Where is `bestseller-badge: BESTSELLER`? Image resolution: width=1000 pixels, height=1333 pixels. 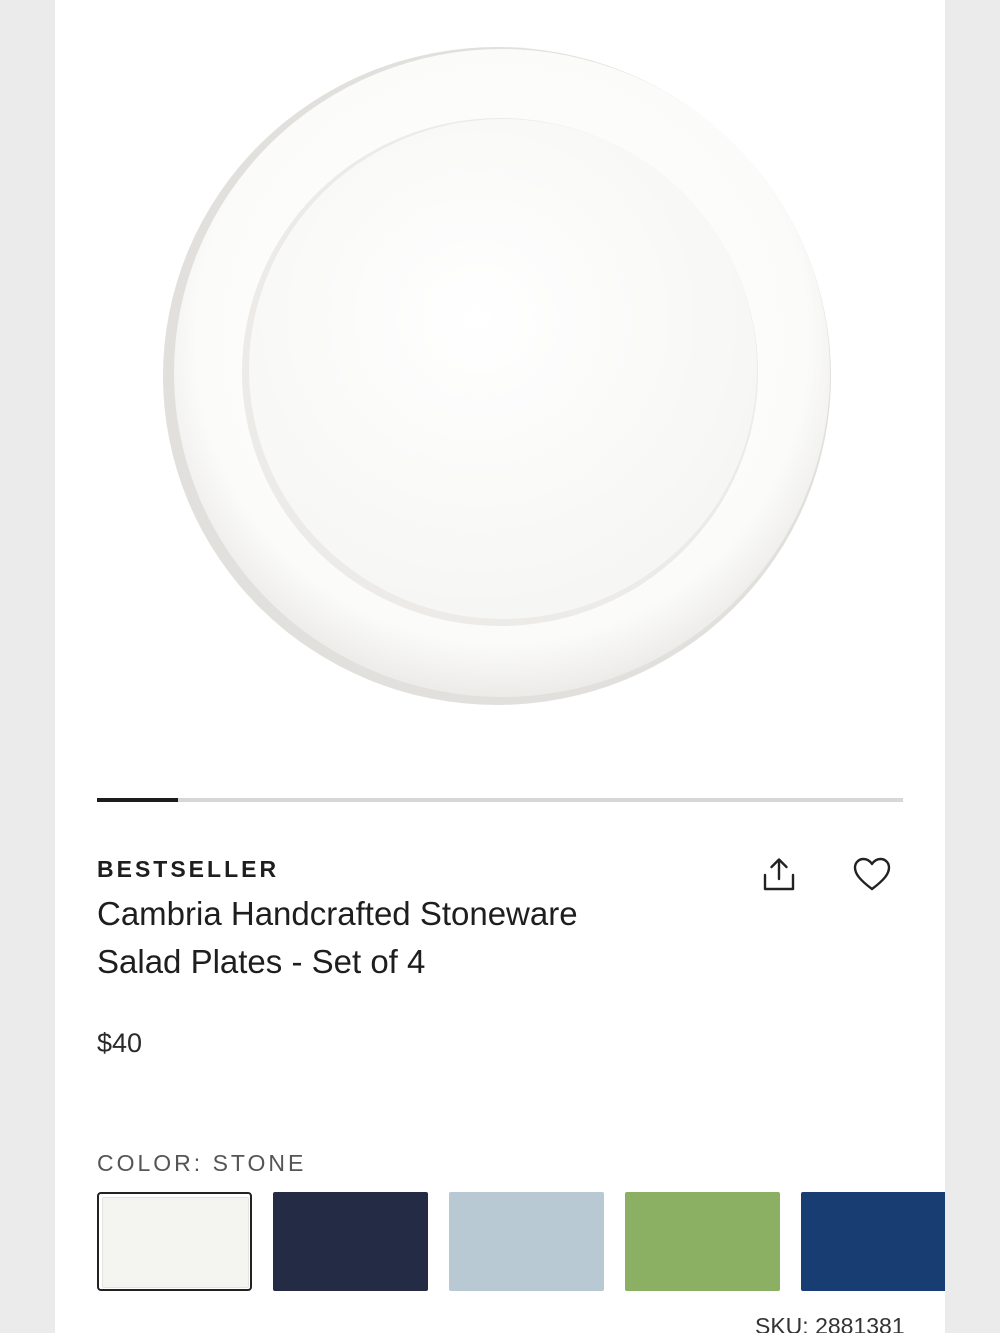
bestseller-badge: BESTSELLER is located at coordinates (188, 869).